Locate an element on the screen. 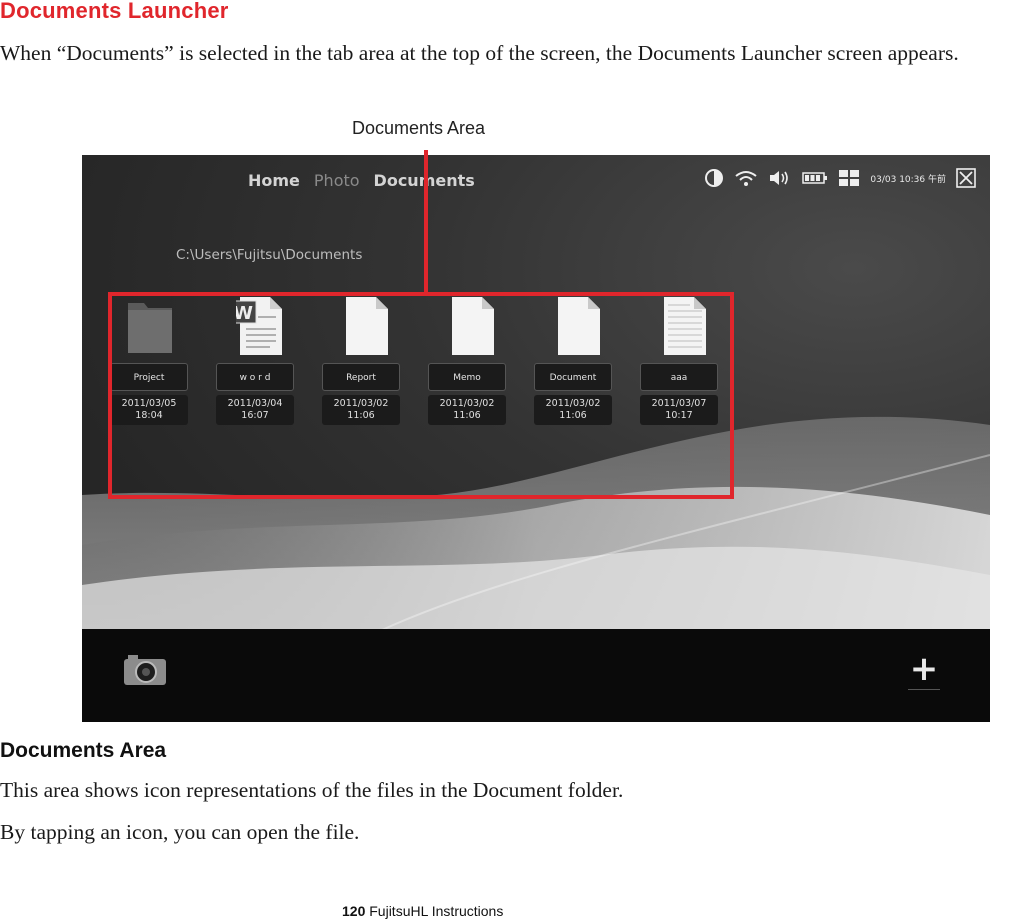  add-button: + is located at coordinates (924, 672).